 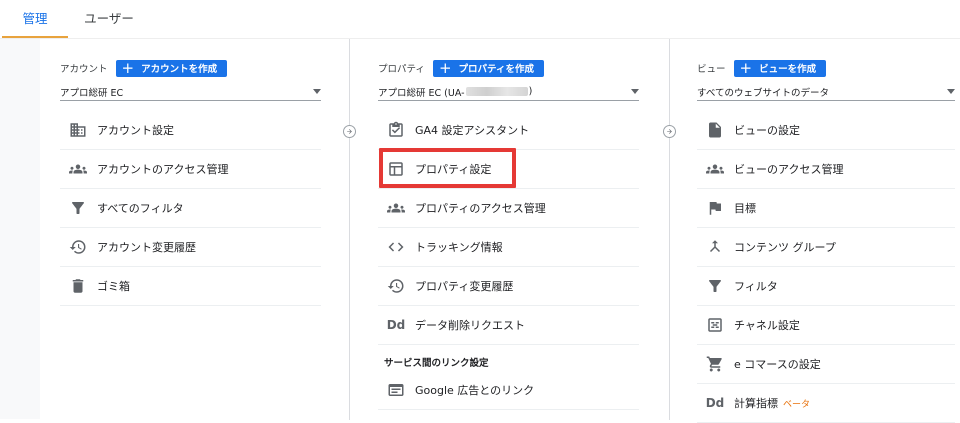 I want to click on goals-label: 目標, so click(x=745, y=208).